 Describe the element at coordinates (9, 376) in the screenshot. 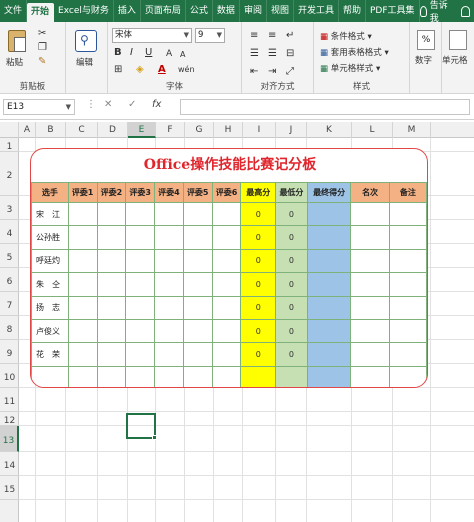

I see `row-header-10: 10` at that location.